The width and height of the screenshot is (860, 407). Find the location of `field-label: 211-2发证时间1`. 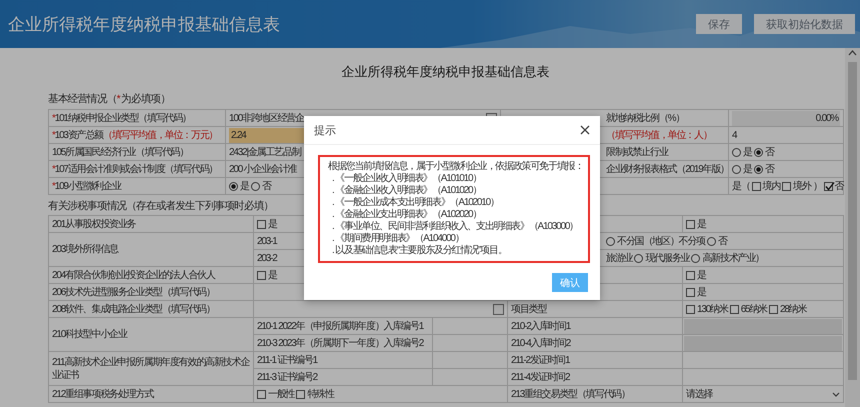

field-label: 211-2发证时间1 is located at coordinates (540, 360).